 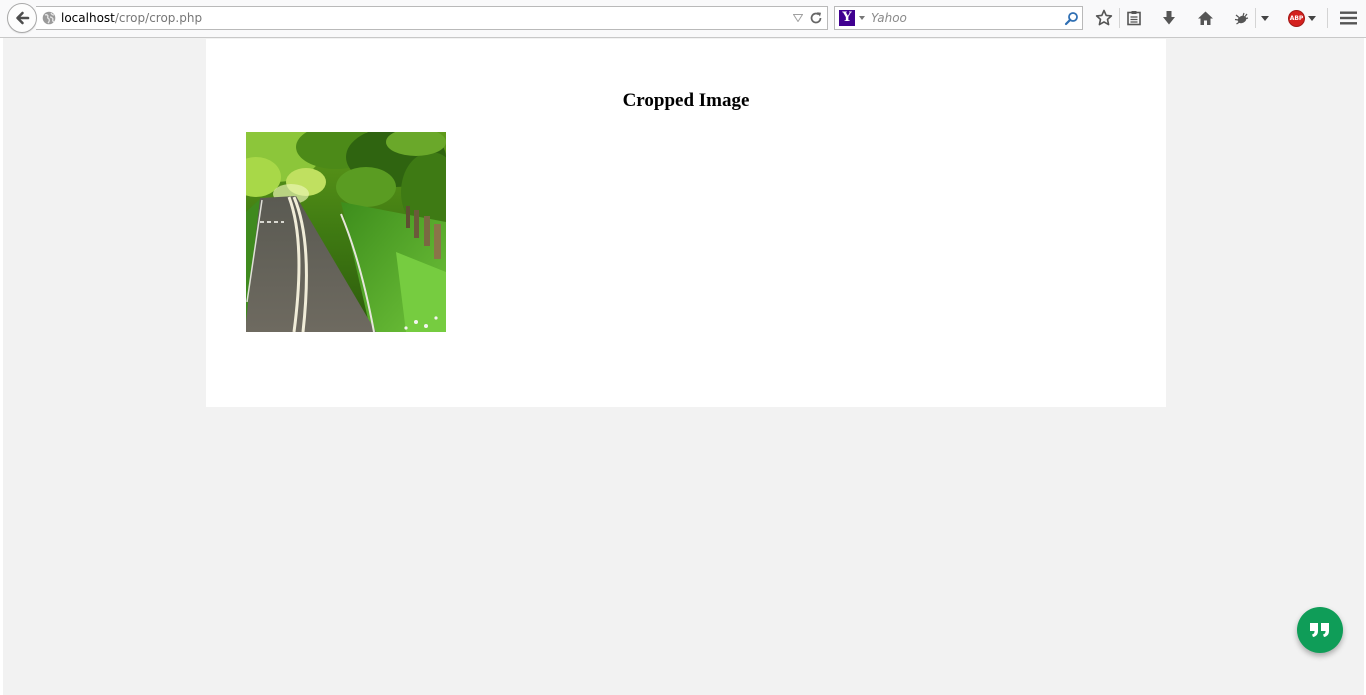 What do you see at coordinates (1104, 18) in the screenshot?
I see `star-icon` at bounding box center [1104, 18].